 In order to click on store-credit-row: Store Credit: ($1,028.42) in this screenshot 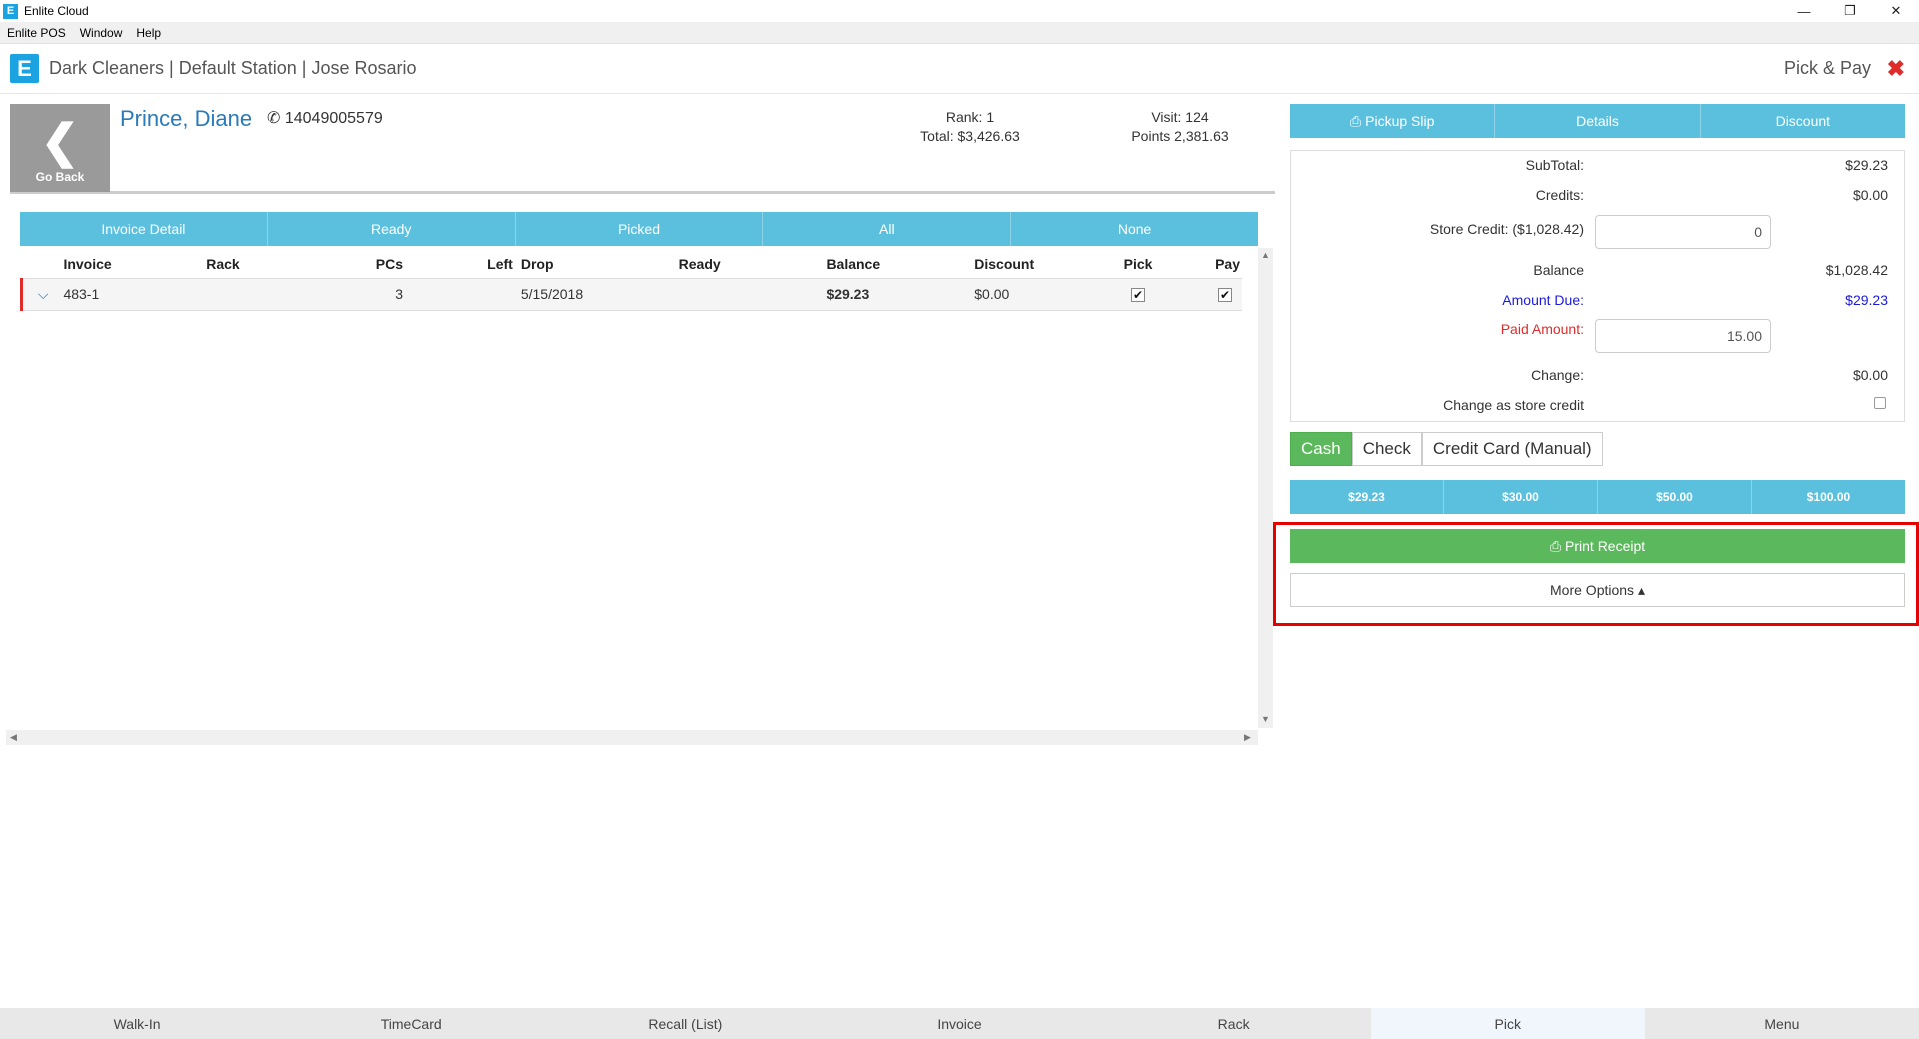, I will do `click(1597, 233)`.